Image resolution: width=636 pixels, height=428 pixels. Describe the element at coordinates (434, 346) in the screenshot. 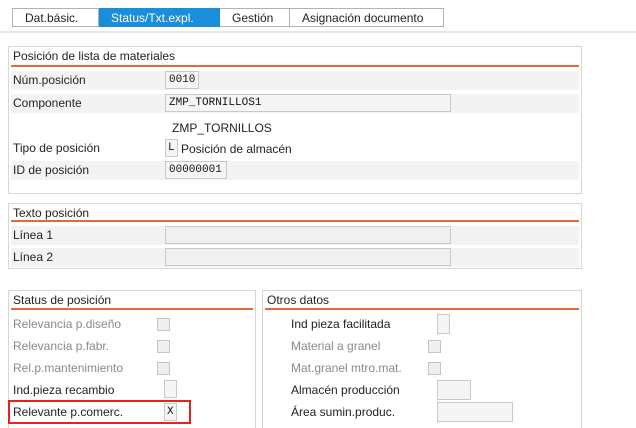

I see `material-granel-checkbox` at that location.